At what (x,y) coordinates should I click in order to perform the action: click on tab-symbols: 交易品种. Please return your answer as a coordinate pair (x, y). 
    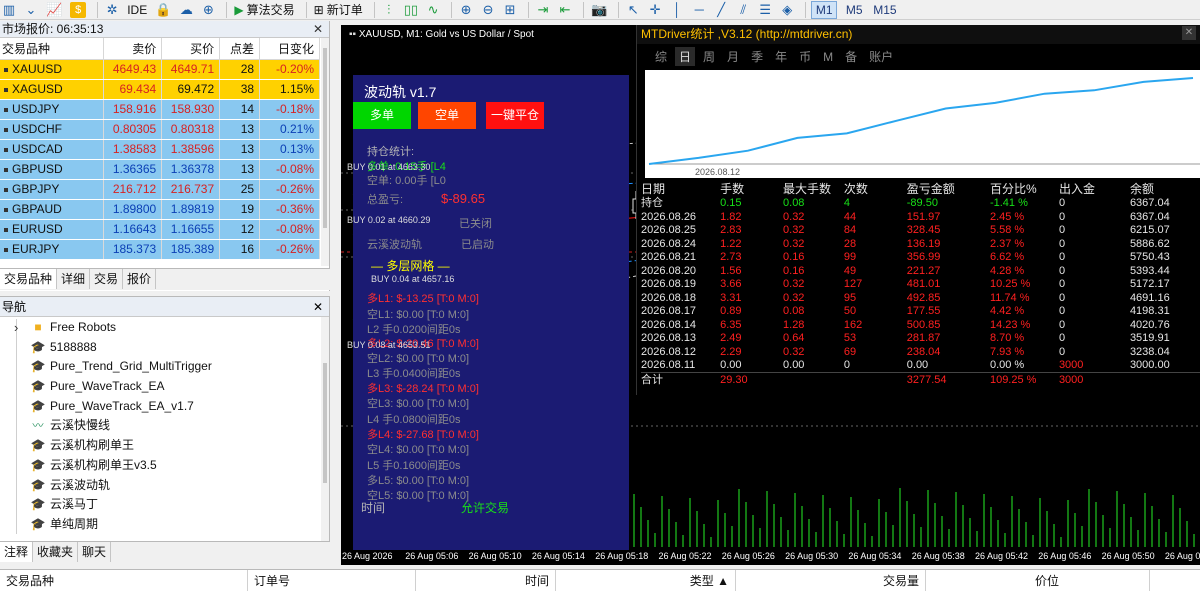
    Looking at the image, I should click on (29, 279).